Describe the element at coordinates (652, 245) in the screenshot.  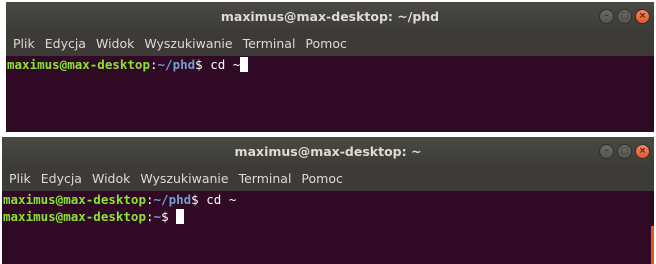
I see `scrollbar-edge` at that location.